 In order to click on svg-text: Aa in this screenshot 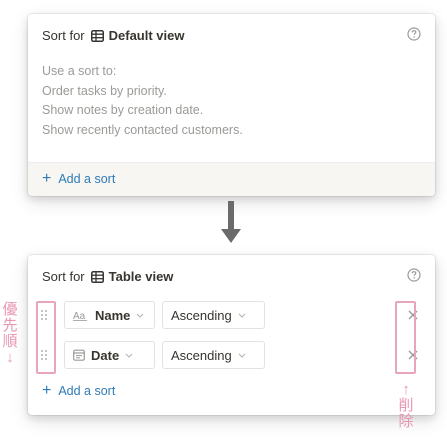, I will do `click(79, 316)`.